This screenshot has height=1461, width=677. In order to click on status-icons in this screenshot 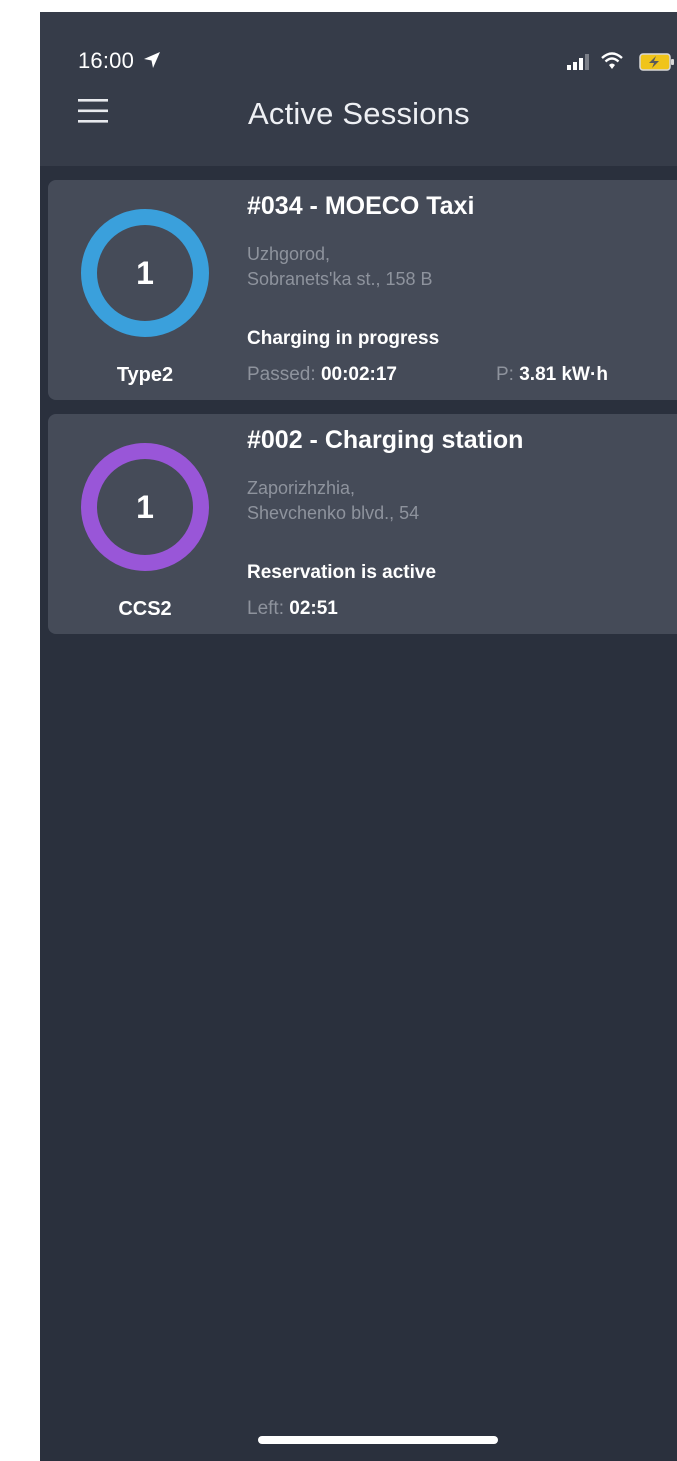, I will do `click(622, 62)`.